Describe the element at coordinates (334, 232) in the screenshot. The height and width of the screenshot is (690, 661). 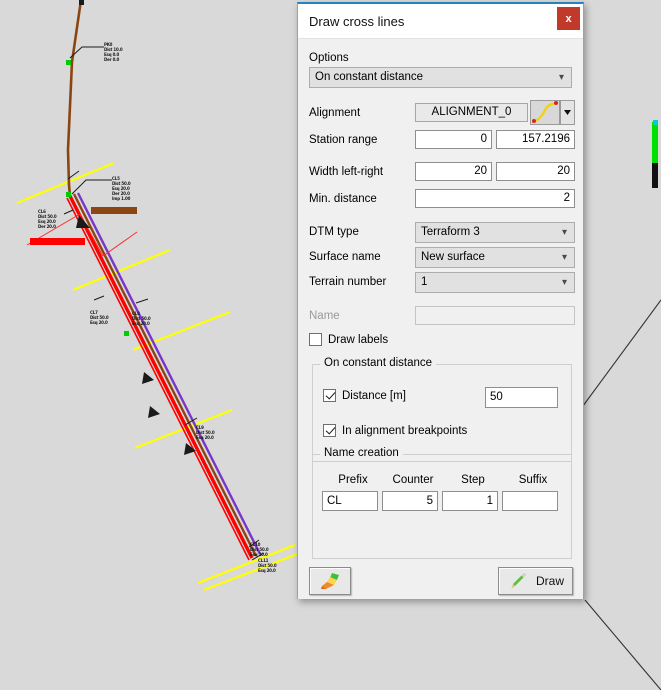
I see `dtm-type-label: DTM type` at that location.